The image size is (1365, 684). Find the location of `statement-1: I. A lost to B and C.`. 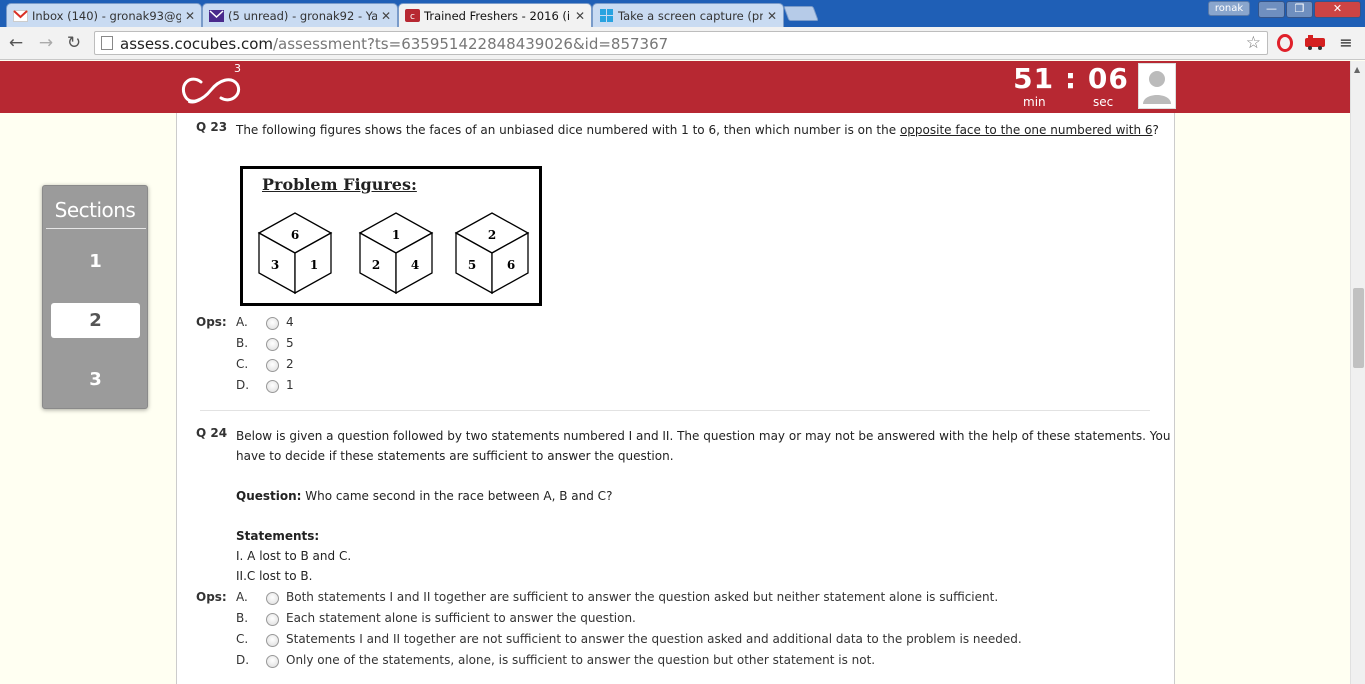

statement-1: I. A lost to B and C. is located at coordinates (294, 556).